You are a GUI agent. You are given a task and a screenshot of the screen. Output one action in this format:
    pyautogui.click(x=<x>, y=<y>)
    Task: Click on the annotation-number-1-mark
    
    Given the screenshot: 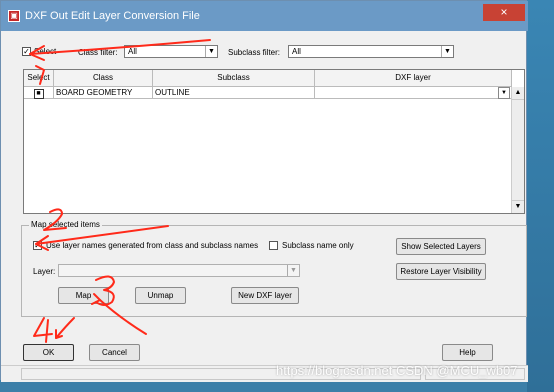 What is the action you would take?
    pyautogui.click(x=40, y=75)
    